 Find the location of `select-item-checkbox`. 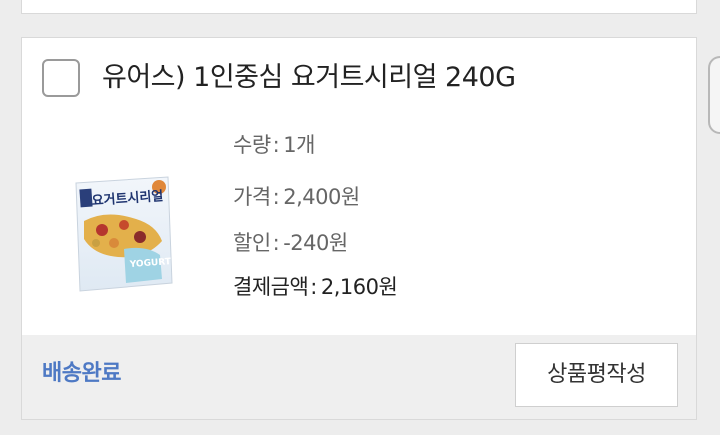

select-item-checkbox is located at coordinates (61, 78).